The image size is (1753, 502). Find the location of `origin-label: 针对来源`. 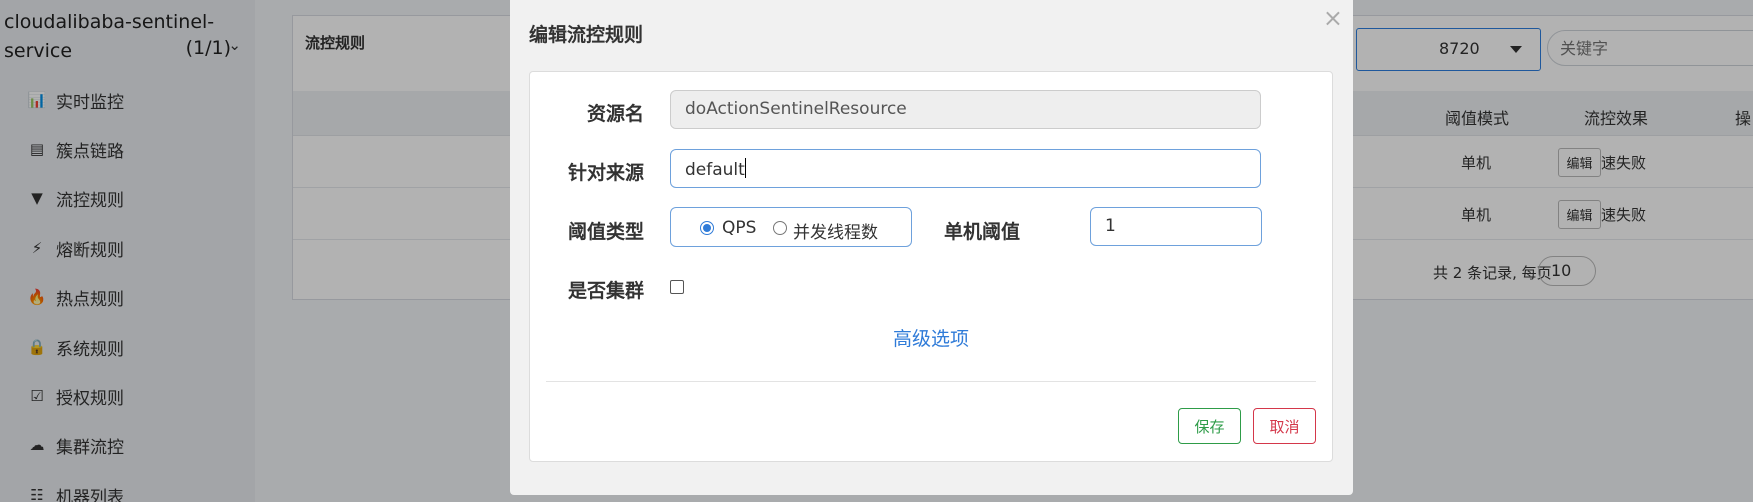

origin-label: 针对来源 is located at coordinates (605, 173).